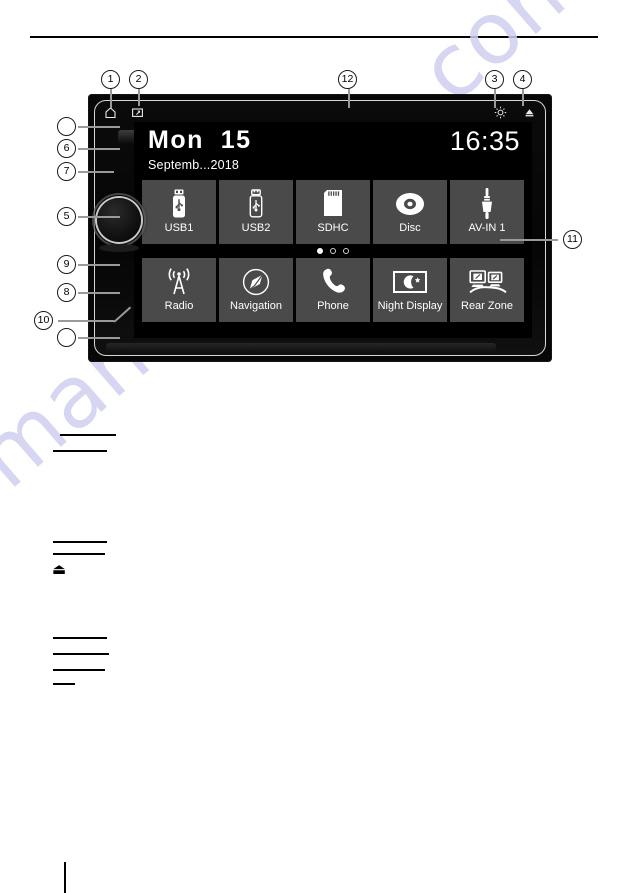 The width and height of the screenshot is (629, 893). Describe the element at coordinates (347, 79) in the screenshot. I see `callout-12: 12` at that location.